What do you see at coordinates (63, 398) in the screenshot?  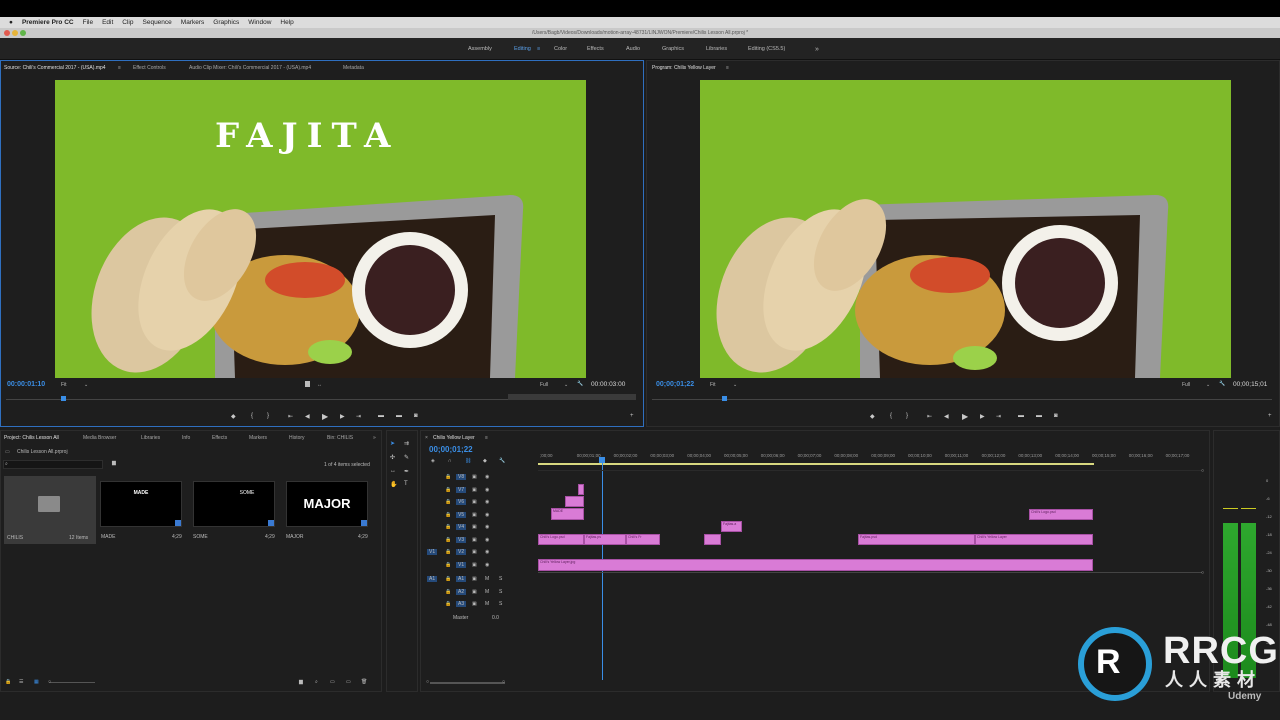 I see `source-playhead` at bounding box center [63, 398].